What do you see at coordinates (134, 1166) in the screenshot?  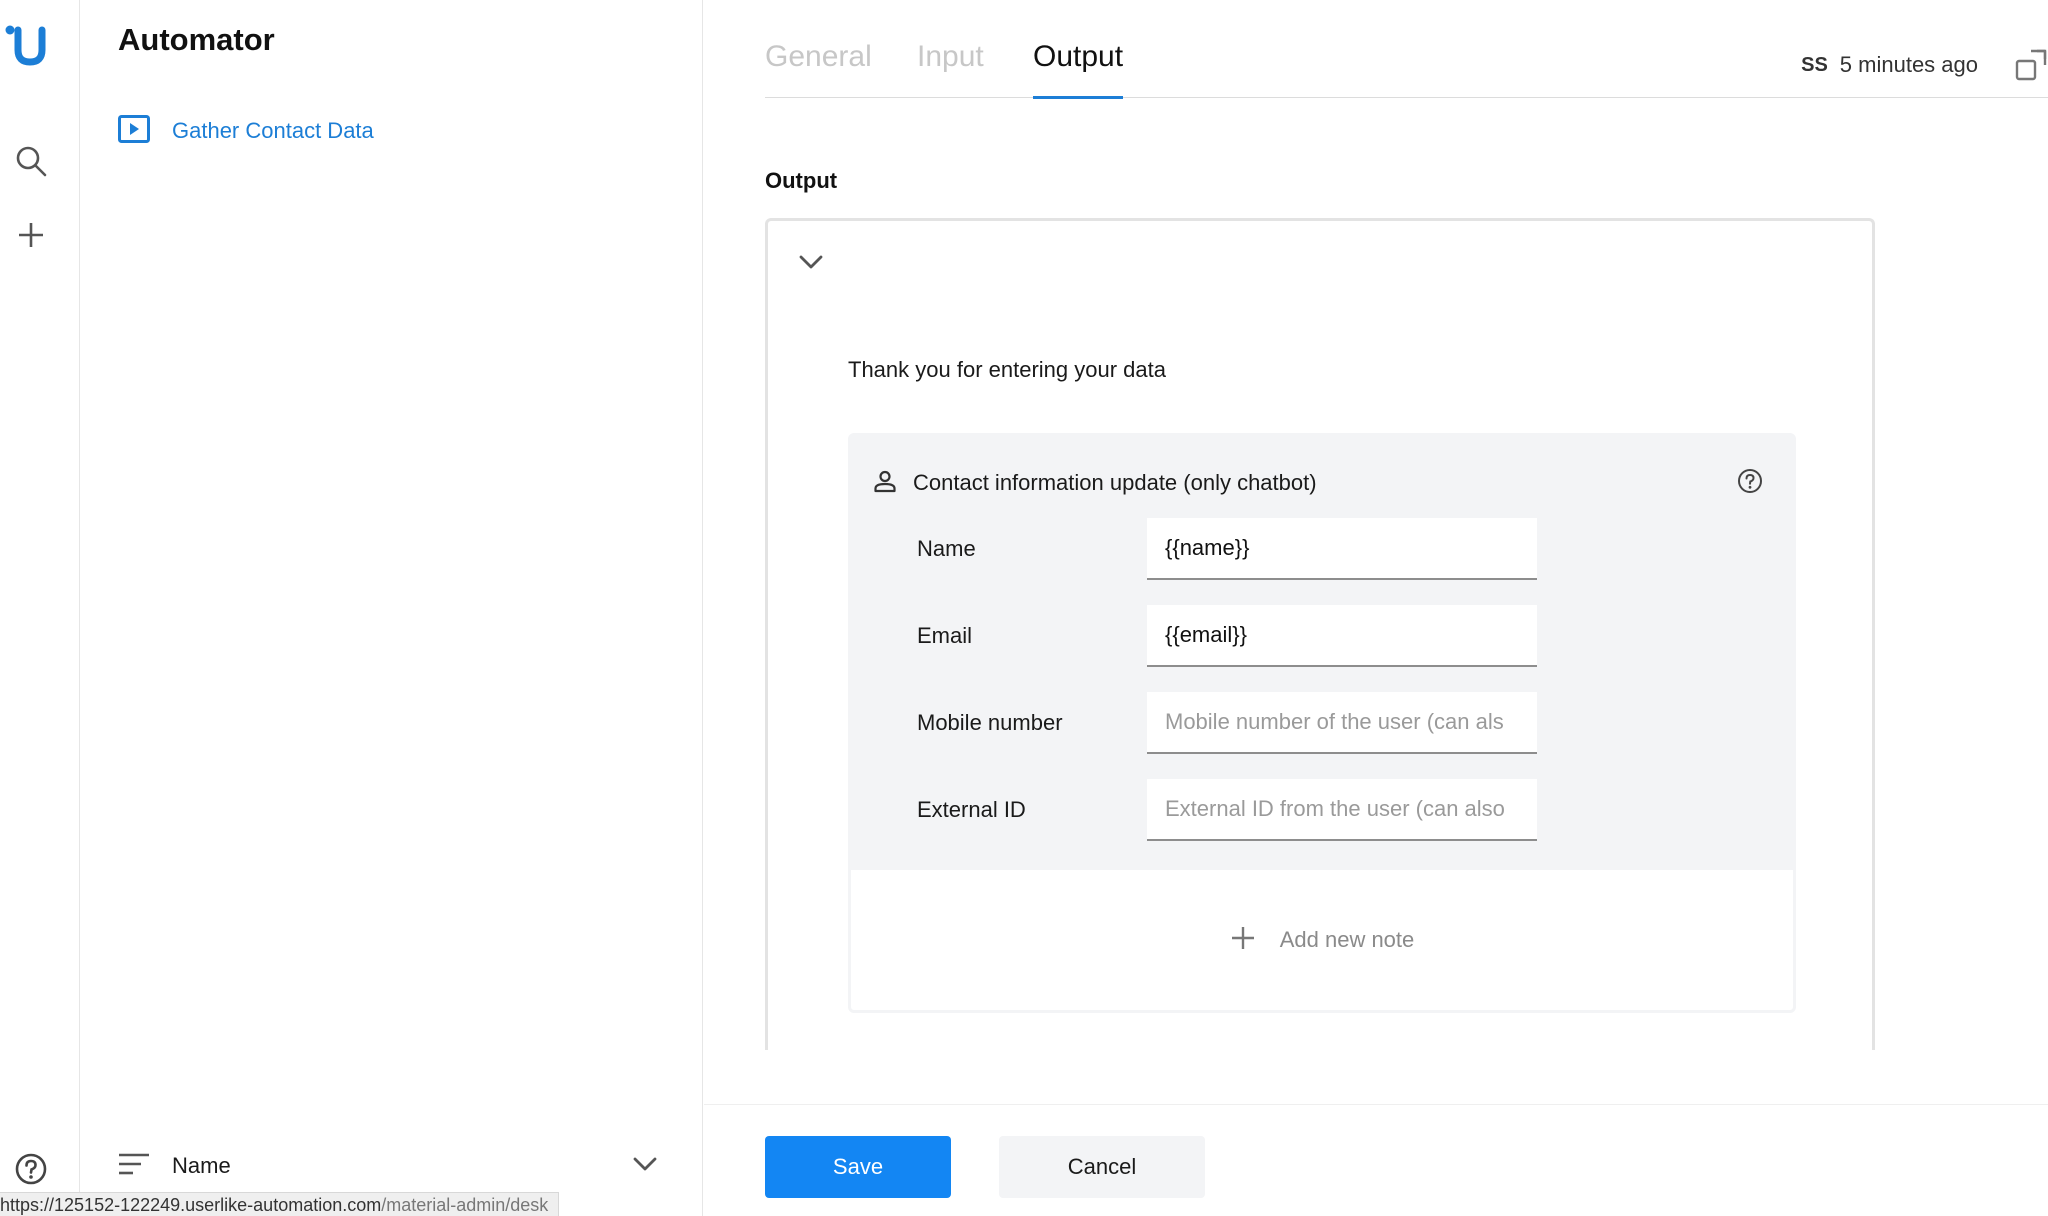 I see `sort-lines-icon` at bounding box center [134, 1166].